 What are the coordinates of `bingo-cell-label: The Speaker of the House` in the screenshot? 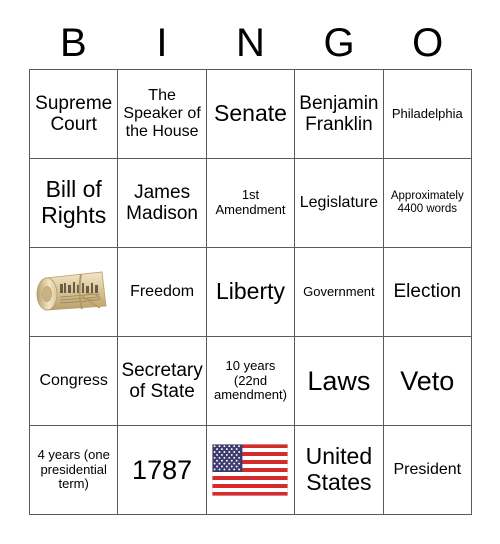 It's located at (162, 113).